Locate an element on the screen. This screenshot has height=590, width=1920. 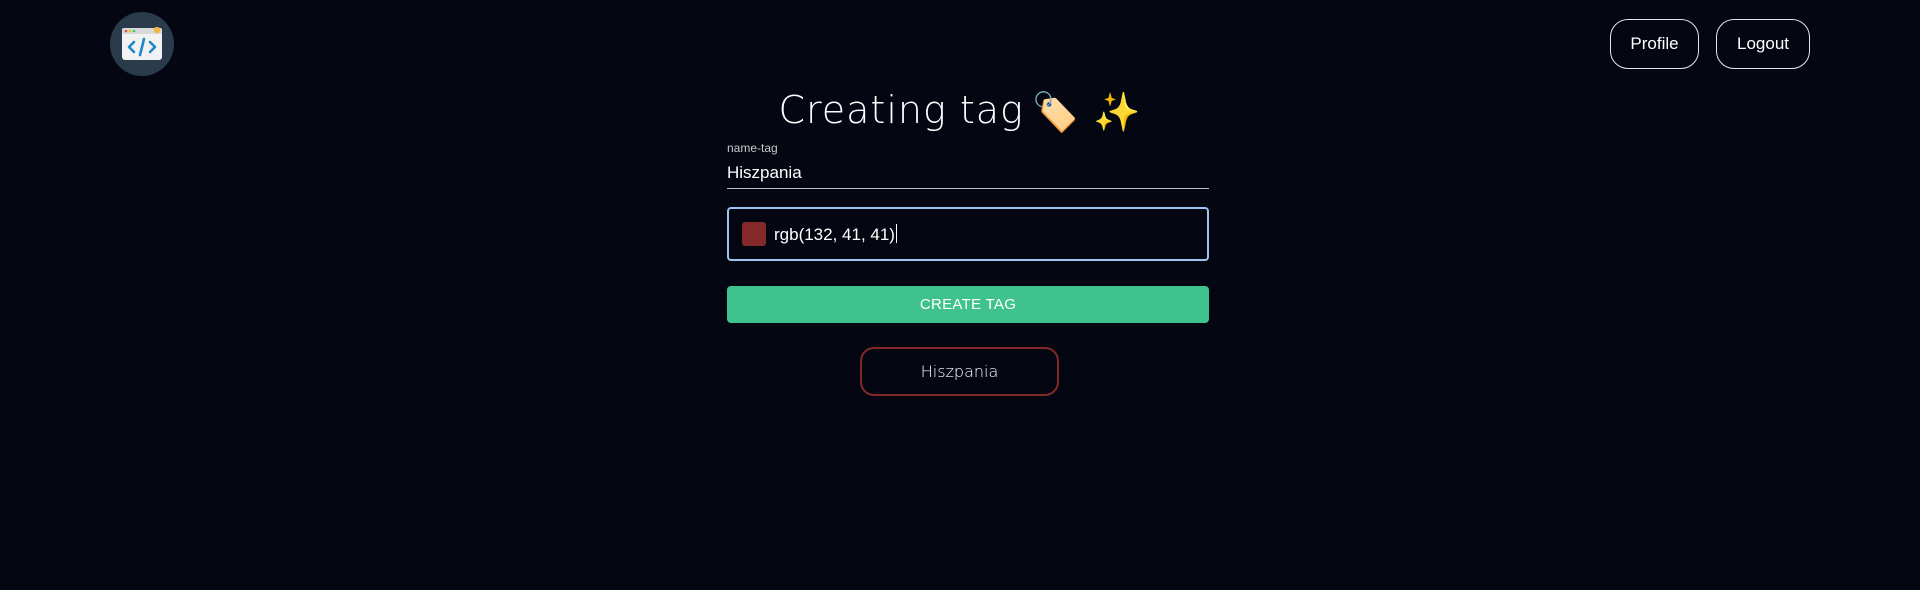
name-tag-input: Hiszpania is located at coordinates (968, 175).